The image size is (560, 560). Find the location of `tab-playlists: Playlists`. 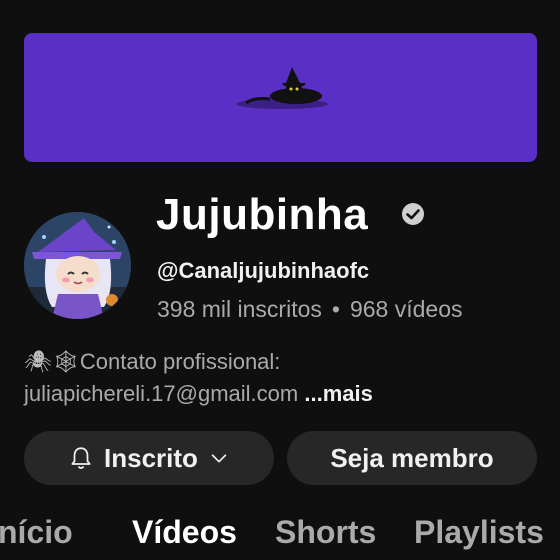

tab-playlists: Playlists is located at coordinates (479, 532).